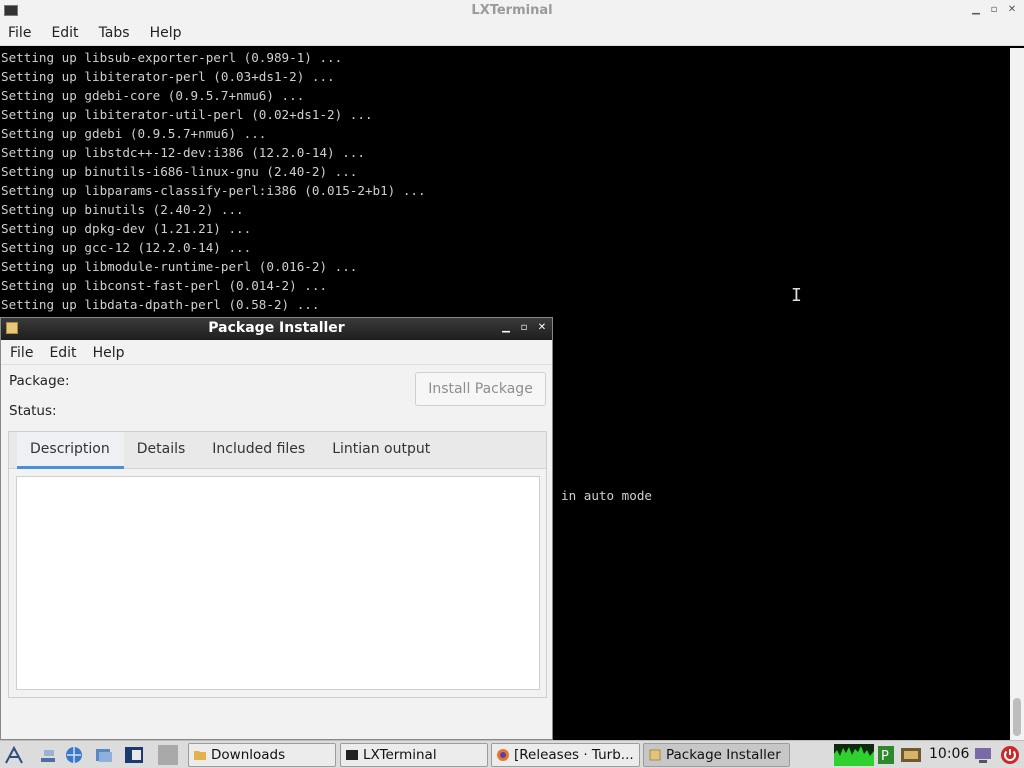  What do you see at coordinates (949, 754) in the screenshot?
I see `clock: 10:06` at bounding box center [949, 754].